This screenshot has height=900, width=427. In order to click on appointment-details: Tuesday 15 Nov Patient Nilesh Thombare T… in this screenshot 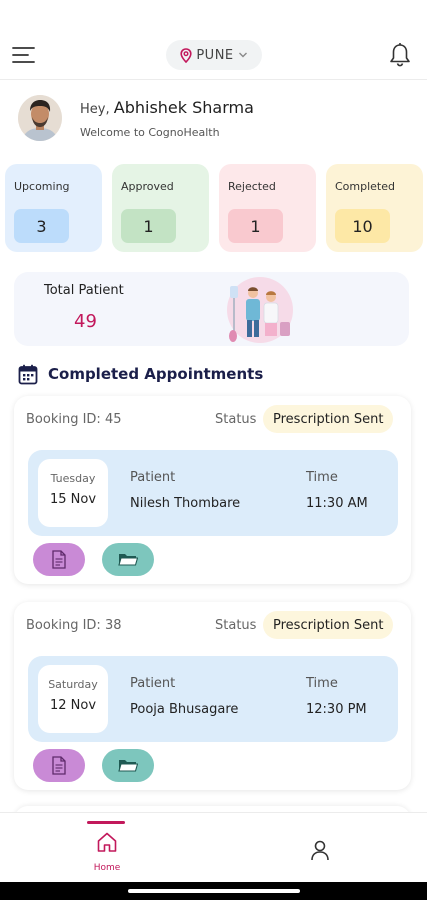, I will do `click(213, 493)`.